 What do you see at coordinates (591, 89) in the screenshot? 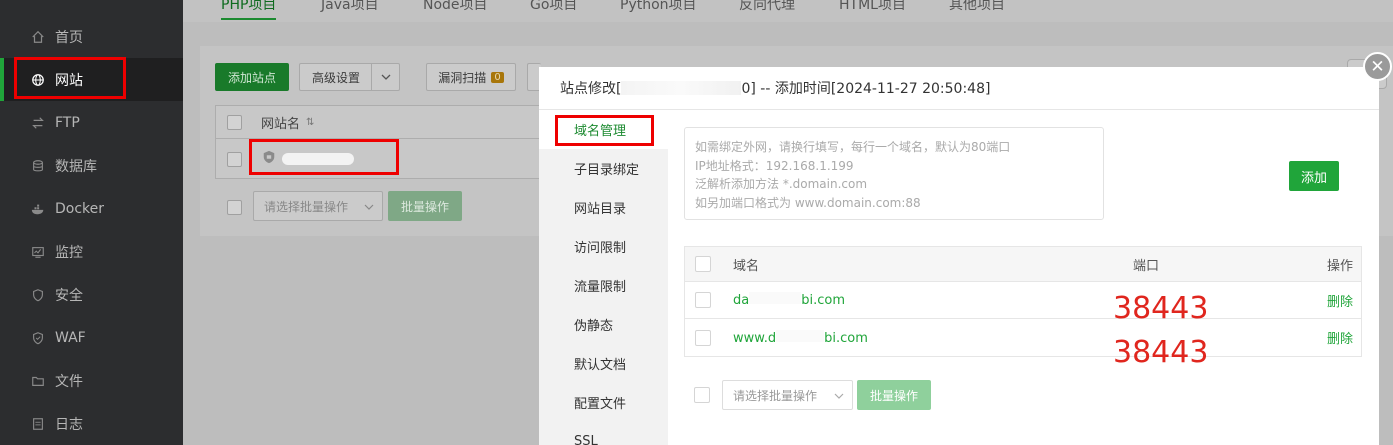
I see `modal-title-prefix: 站点修改[` at bounding box center [591, 89].